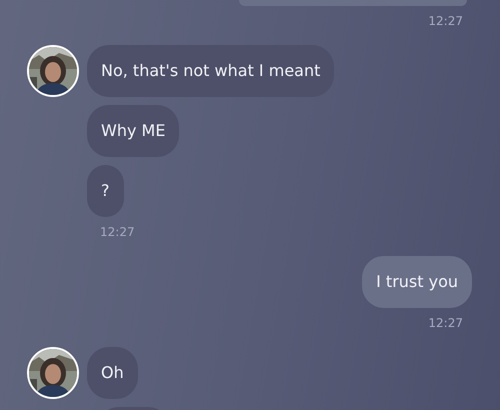 The width and height of the screenshot is (500, 410). I want to click on message-bubble: No, that's not what I meant, so click(210, 71).